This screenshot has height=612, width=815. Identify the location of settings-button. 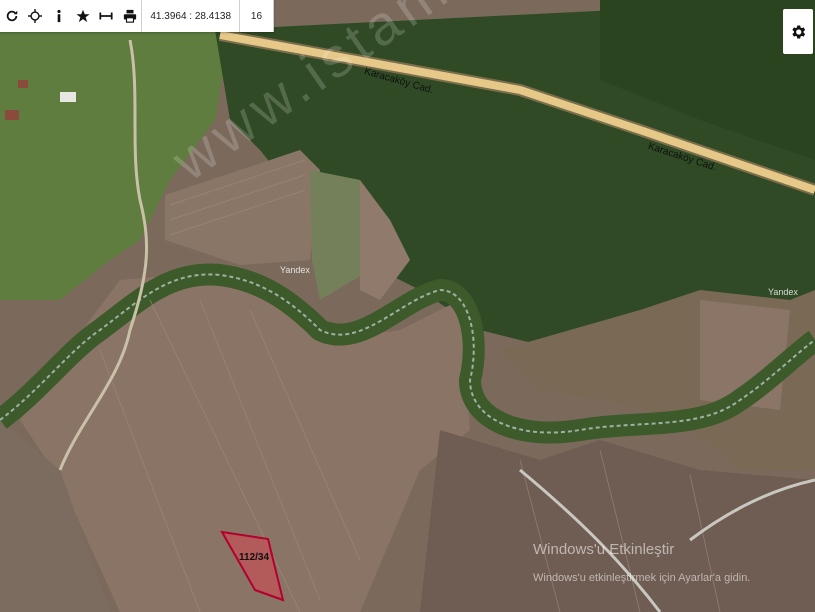
(798, 31).